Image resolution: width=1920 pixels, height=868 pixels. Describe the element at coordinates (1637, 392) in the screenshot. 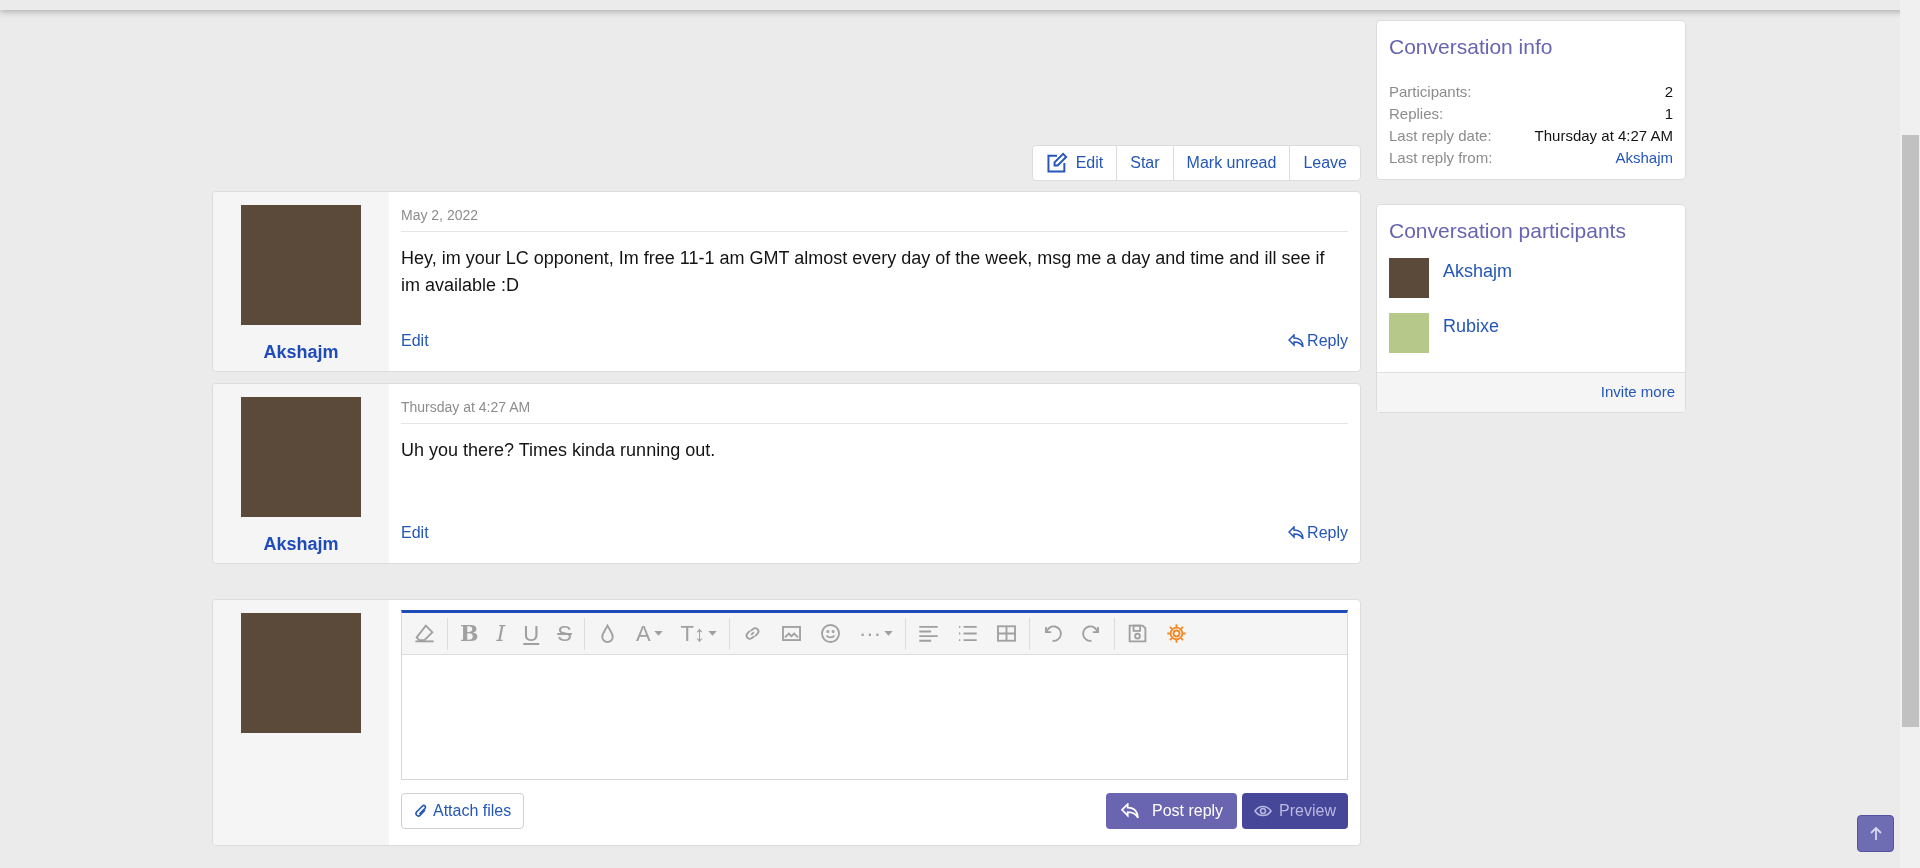

I see `invite-more-link: Invite more` at that location.